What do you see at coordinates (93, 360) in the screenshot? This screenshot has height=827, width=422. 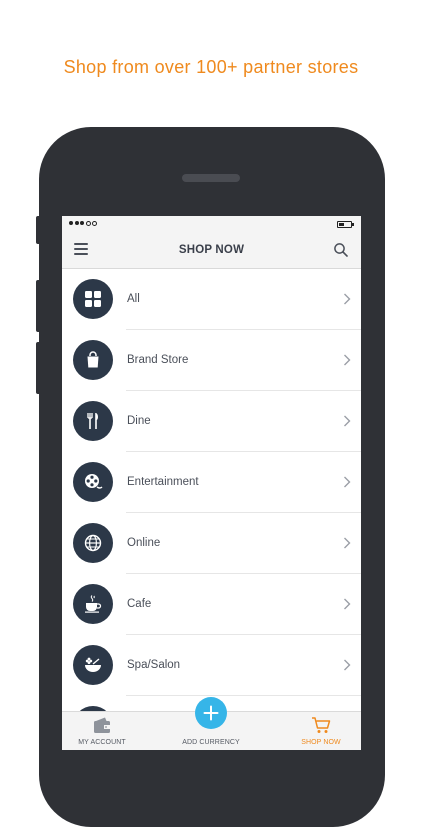 I see `shopping-bag-icon` at bounding box center [93, 360].